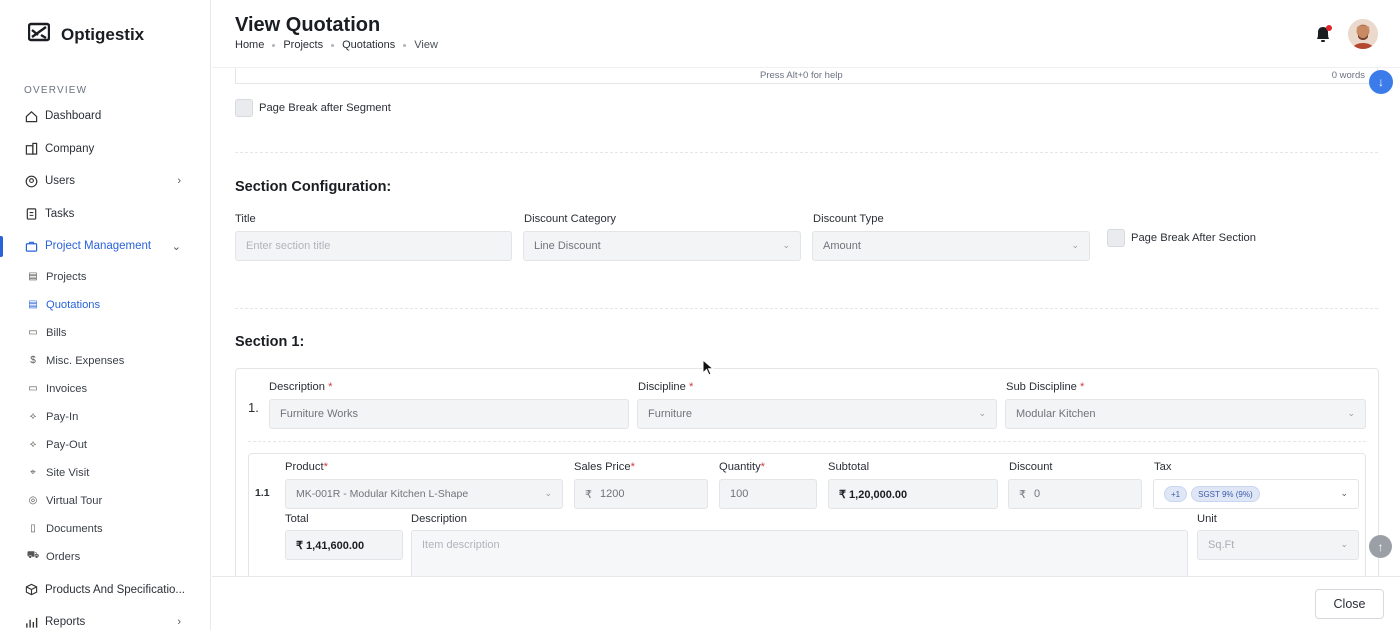  Describe the element at coordinates (62, 416) in the screenshot. I see `sidebar-item-label: Pay-In` at that location.